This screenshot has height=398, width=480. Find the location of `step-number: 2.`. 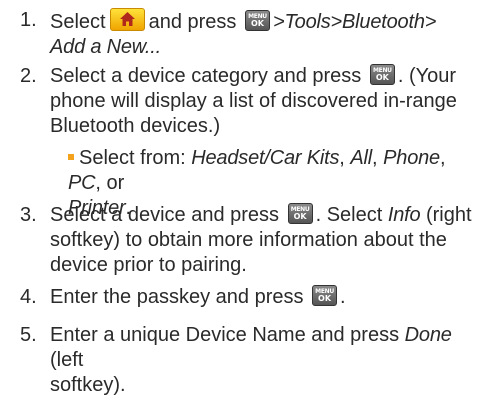

step-number: 2. is located at coordinates (28, 76).